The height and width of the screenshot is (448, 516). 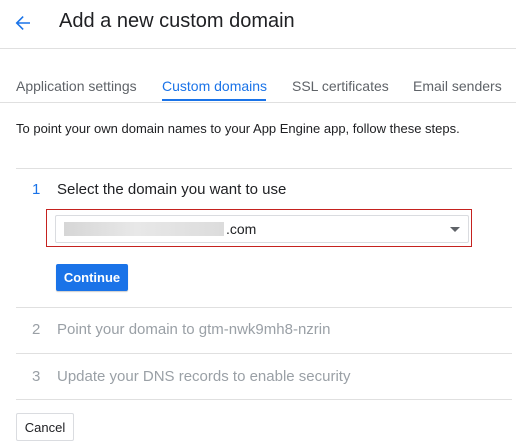 I want to click on domain-select: .com, so click(x=262, y=229).